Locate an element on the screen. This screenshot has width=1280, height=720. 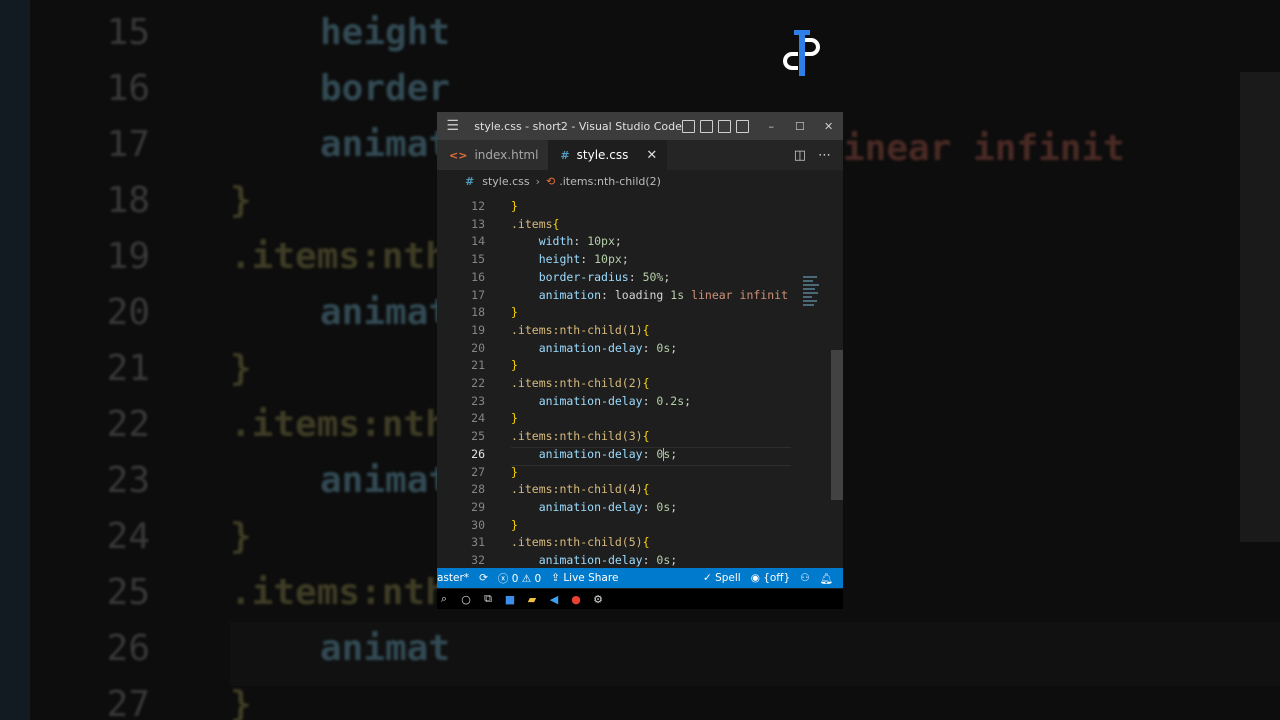
tab-index-html: <> index.html is located at coordinates (493, 155).